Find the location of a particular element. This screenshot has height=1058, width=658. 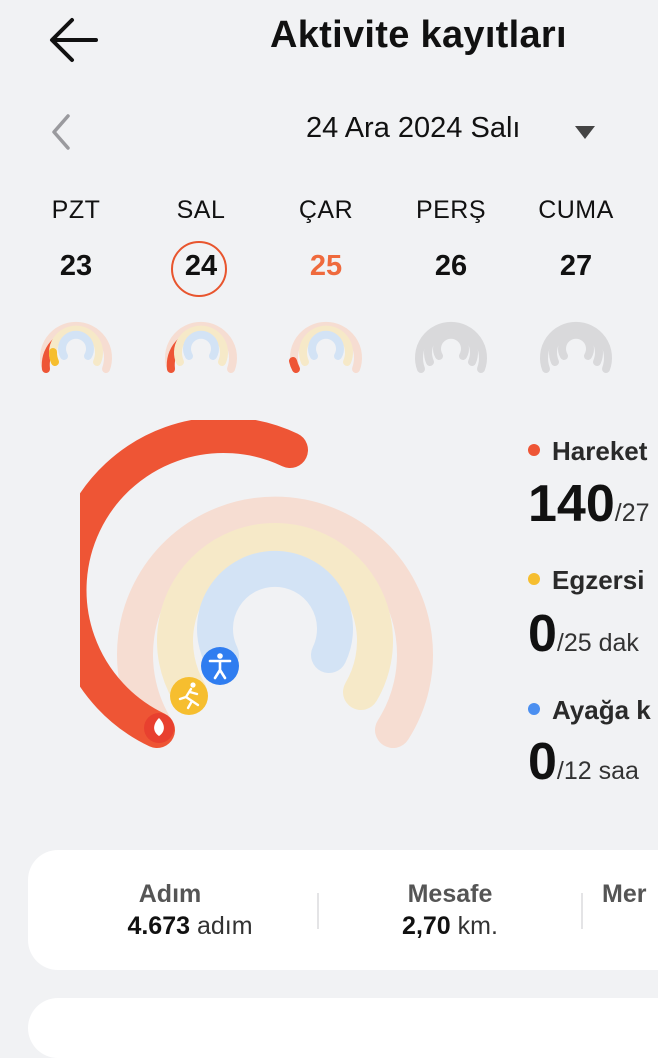

caret-down-icon is located at coordinates (585, 132).